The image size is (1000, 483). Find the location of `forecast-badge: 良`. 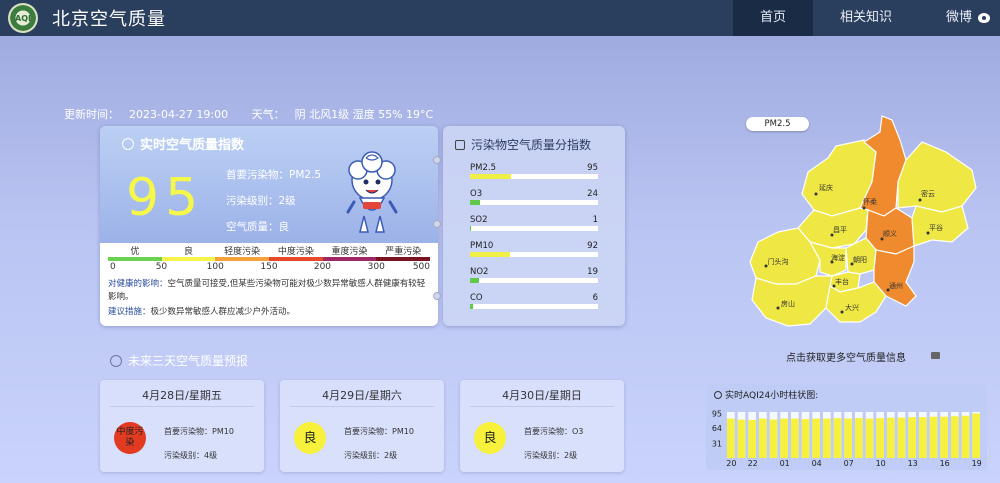

forecast-badge: 良 is located at coordinates (490, 438).